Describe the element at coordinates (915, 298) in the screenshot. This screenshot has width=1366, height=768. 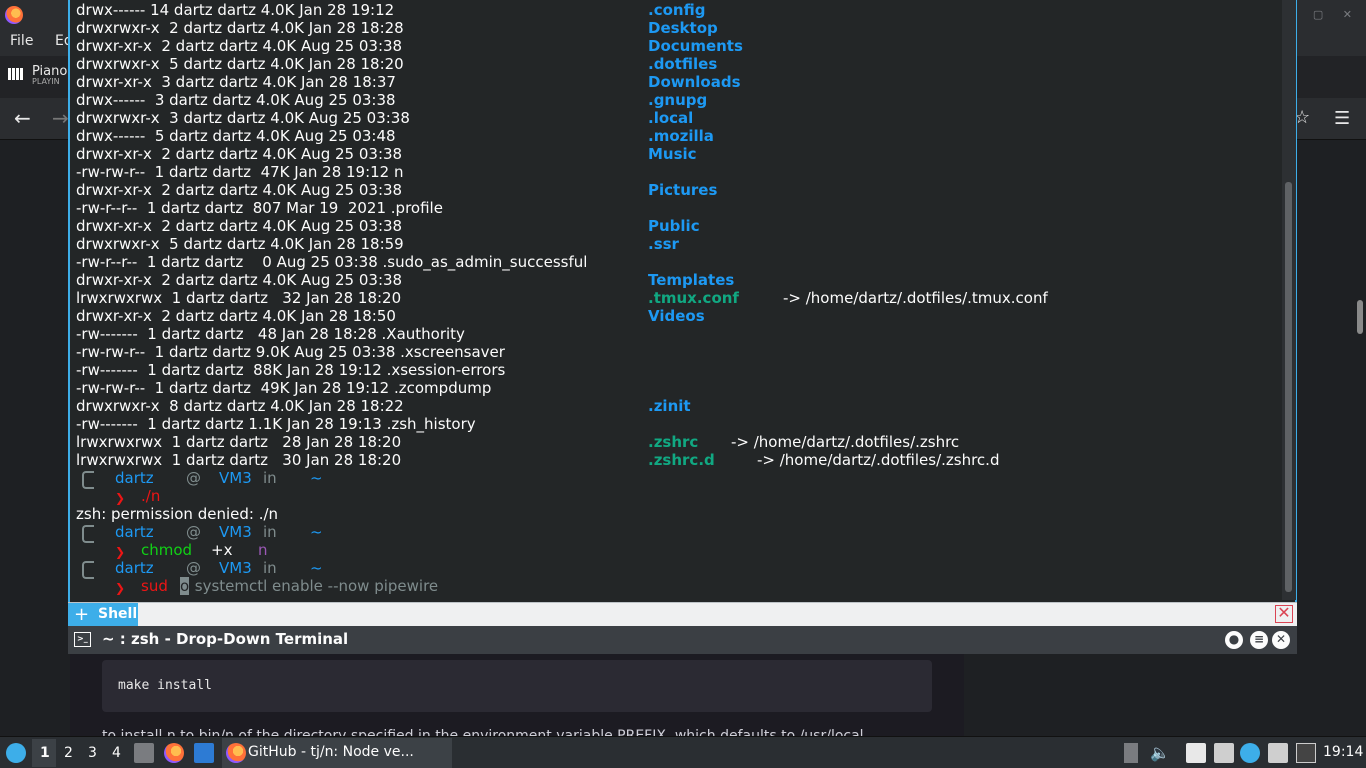
I see `symlink-target: -> /home/dartz/.dotfiles/.tmux.conf` at that location.